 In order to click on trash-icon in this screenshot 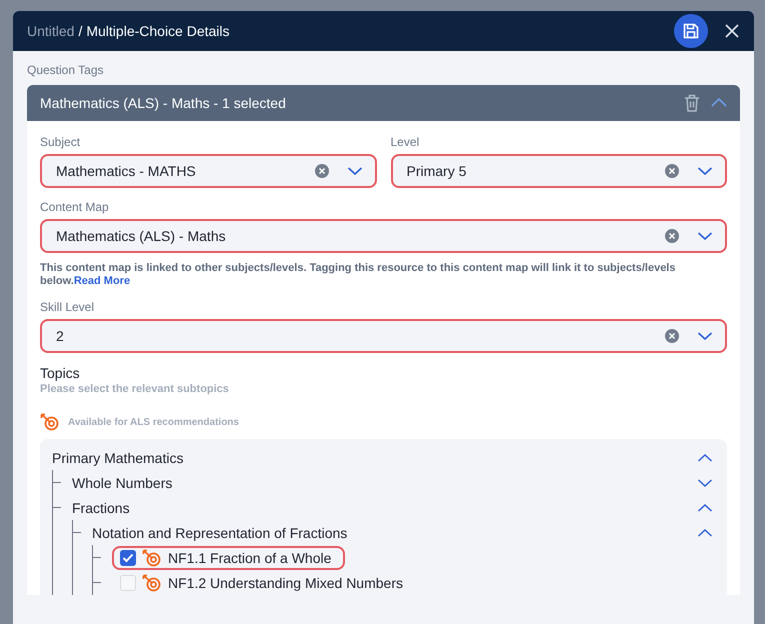, I will do `click(692, 103)`.